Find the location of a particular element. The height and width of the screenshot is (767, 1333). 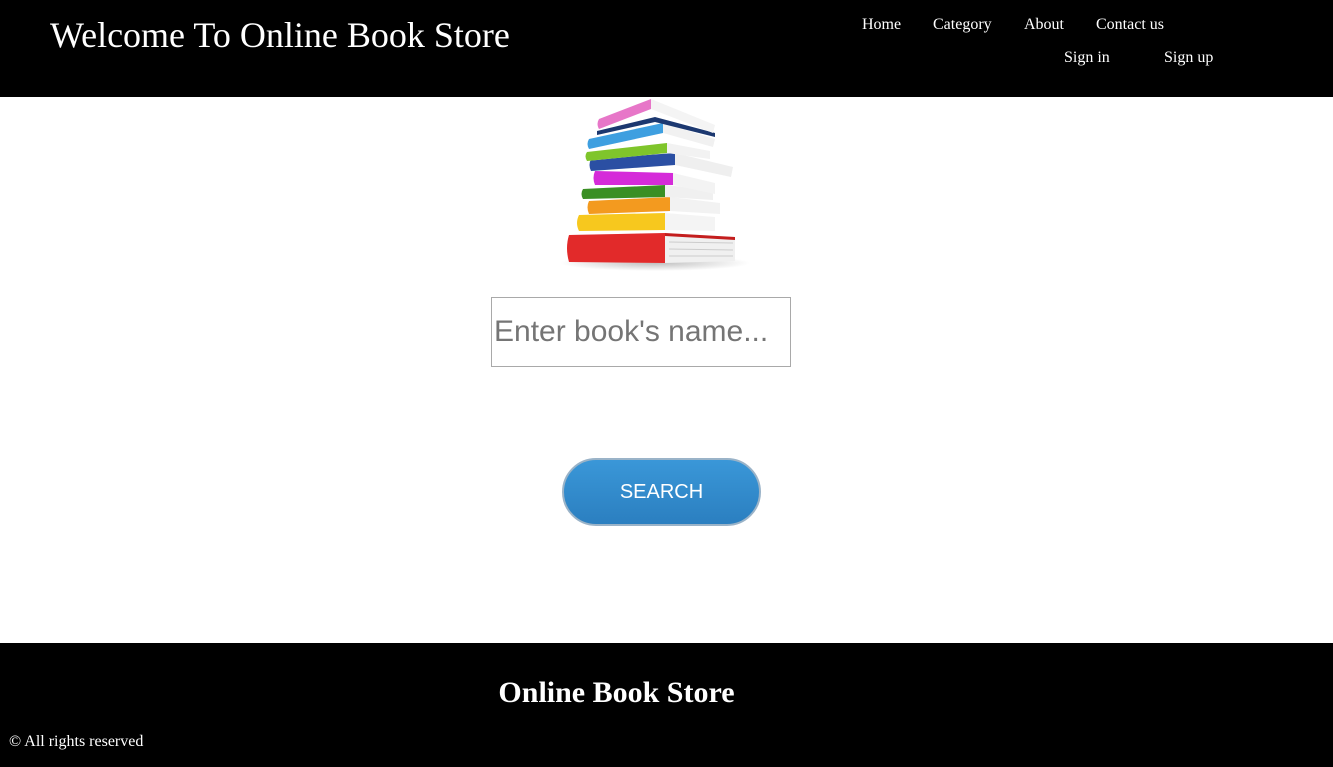

nav-home-link: Home is located at coordinates (881, 25).